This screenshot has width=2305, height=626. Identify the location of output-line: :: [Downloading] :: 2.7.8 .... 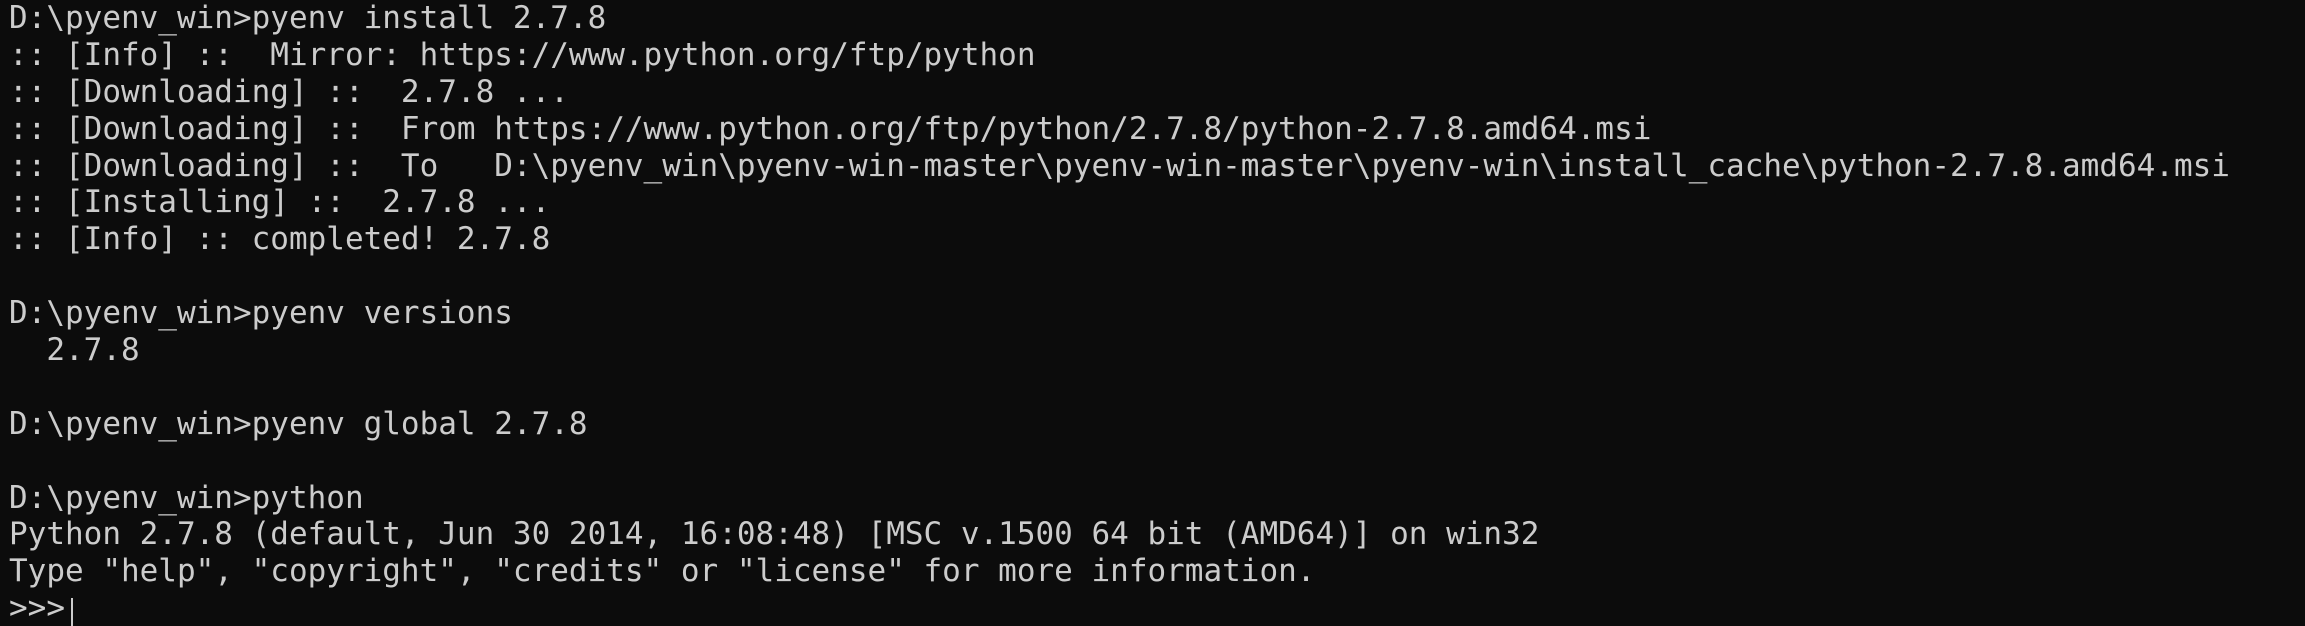
(289, 91).